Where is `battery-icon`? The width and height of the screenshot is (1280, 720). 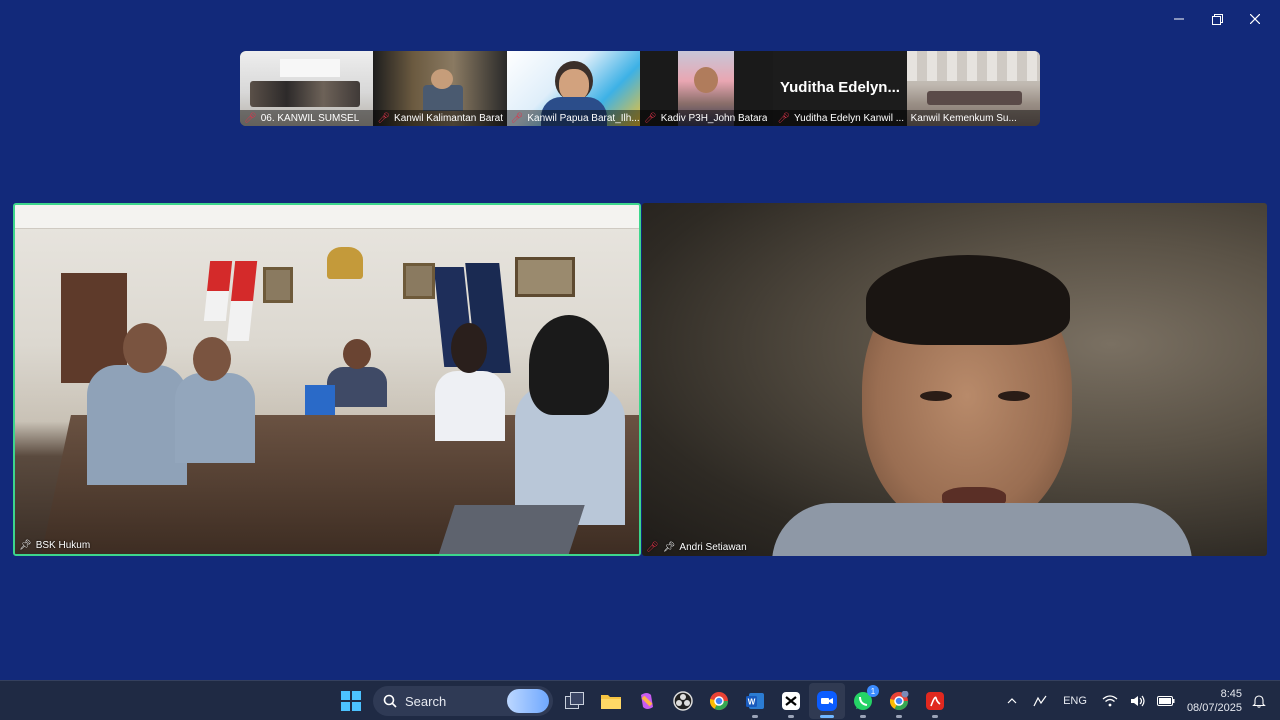 battery-icon is located at coordinates (1165, 701).